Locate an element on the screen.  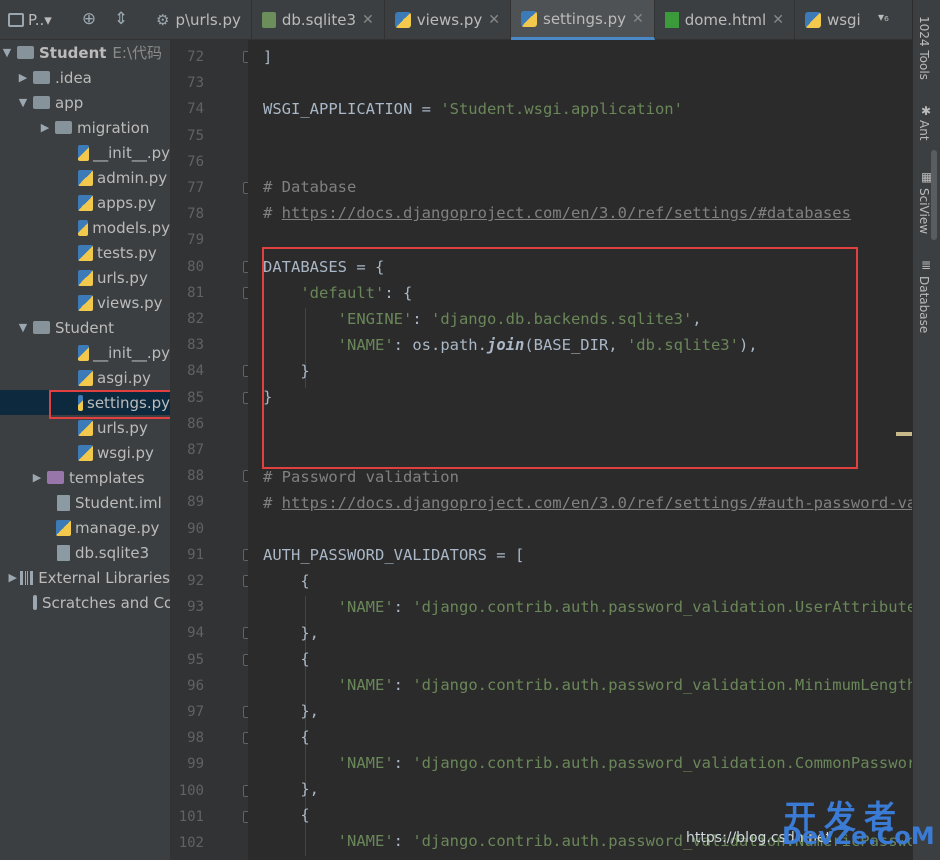
scrollbar-marker is located at coordinates (904, 434).